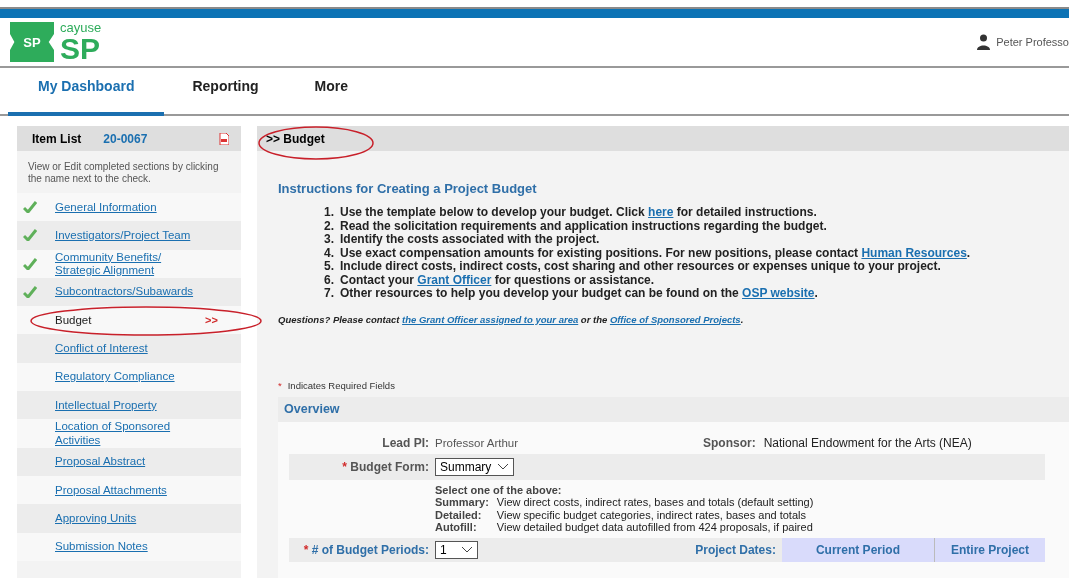 The height and width of the screenshot is (578, 1069). What do you see at coordinates (328, 294) in the screenshot?
I see `step-number: 7.` at bounding box center [328, 294].